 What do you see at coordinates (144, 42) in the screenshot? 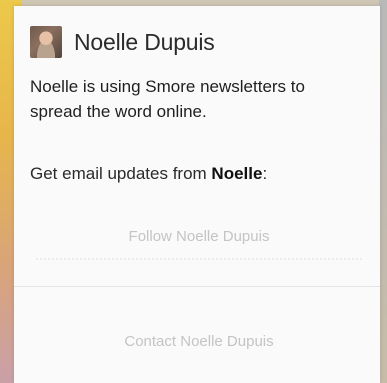
I see `author-name: Noelle Dupuis` at bounding box center [144, 42].